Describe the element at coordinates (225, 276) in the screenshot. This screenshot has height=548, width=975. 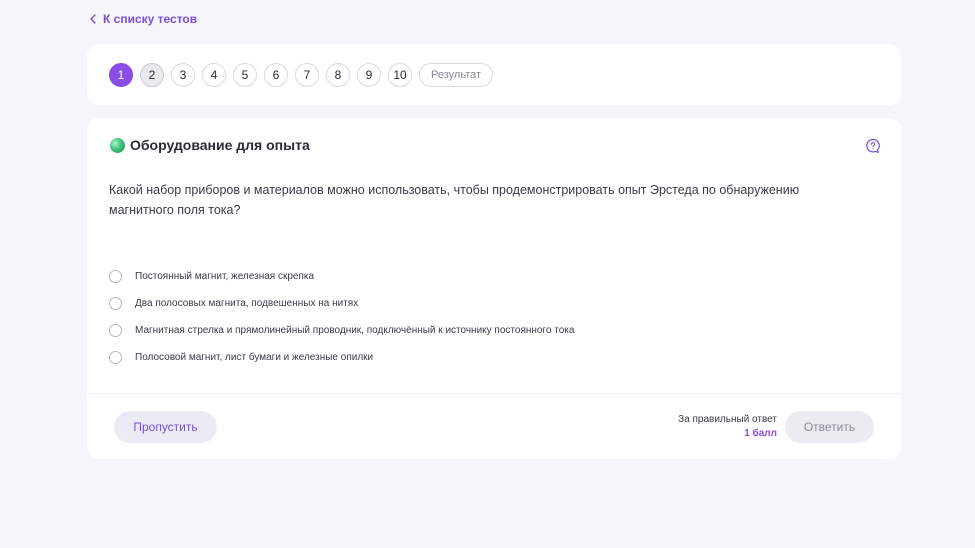
I see `answer-option-label: Постоянный магнит, железная скрепка` at that location.